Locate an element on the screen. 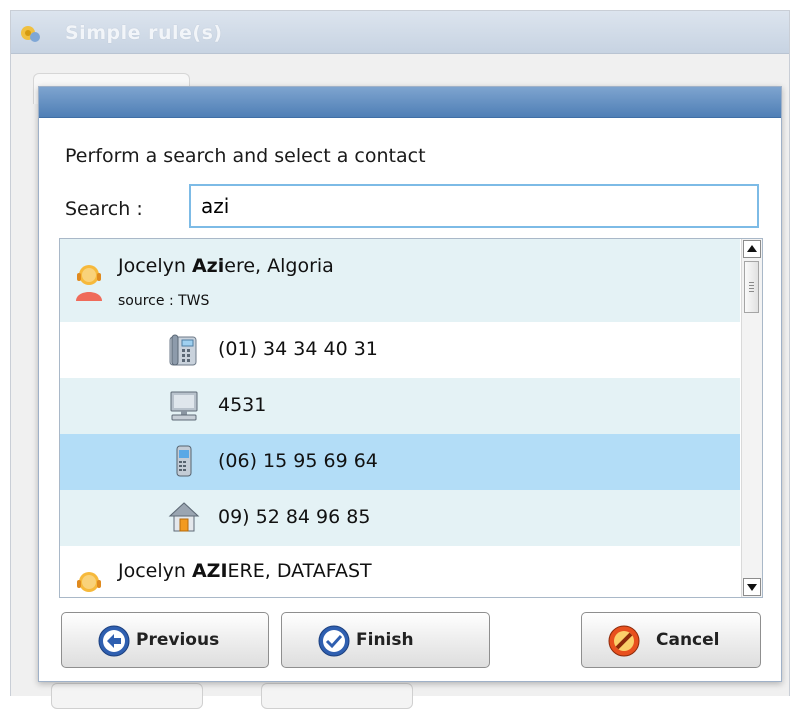 This screenshot has height=709, width=798. instruction-text: Perform a search and select a contact is located at coordinates (245, 156).